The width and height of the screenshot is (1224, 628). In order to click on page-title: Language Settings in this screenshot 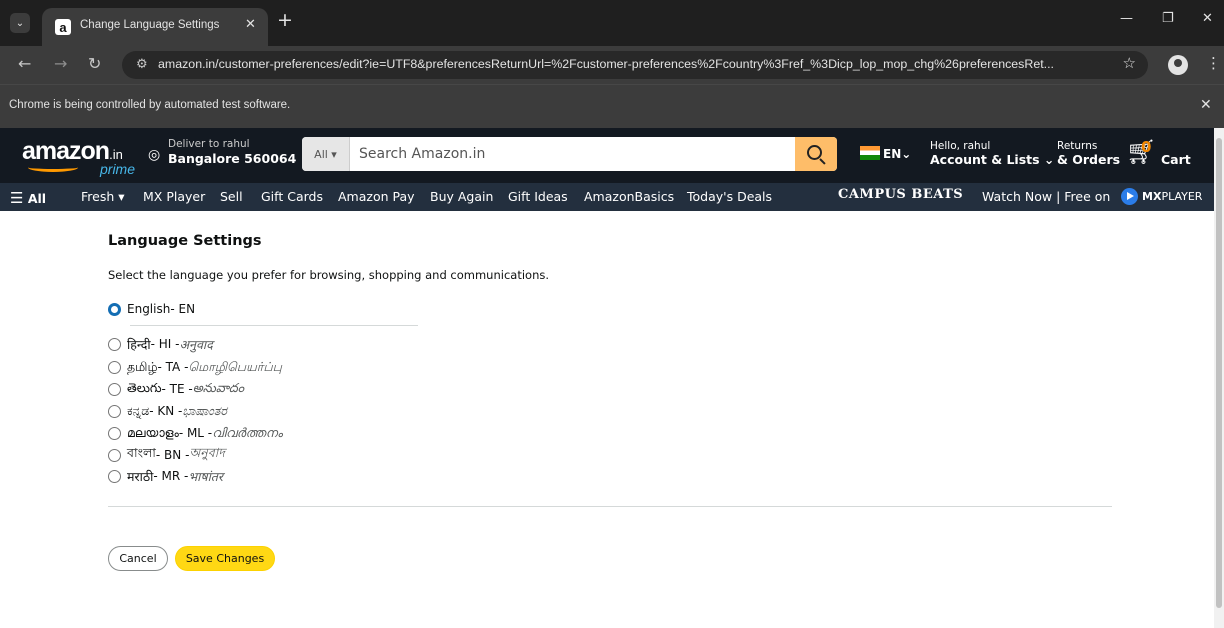, I will do `click(185, 241)`.